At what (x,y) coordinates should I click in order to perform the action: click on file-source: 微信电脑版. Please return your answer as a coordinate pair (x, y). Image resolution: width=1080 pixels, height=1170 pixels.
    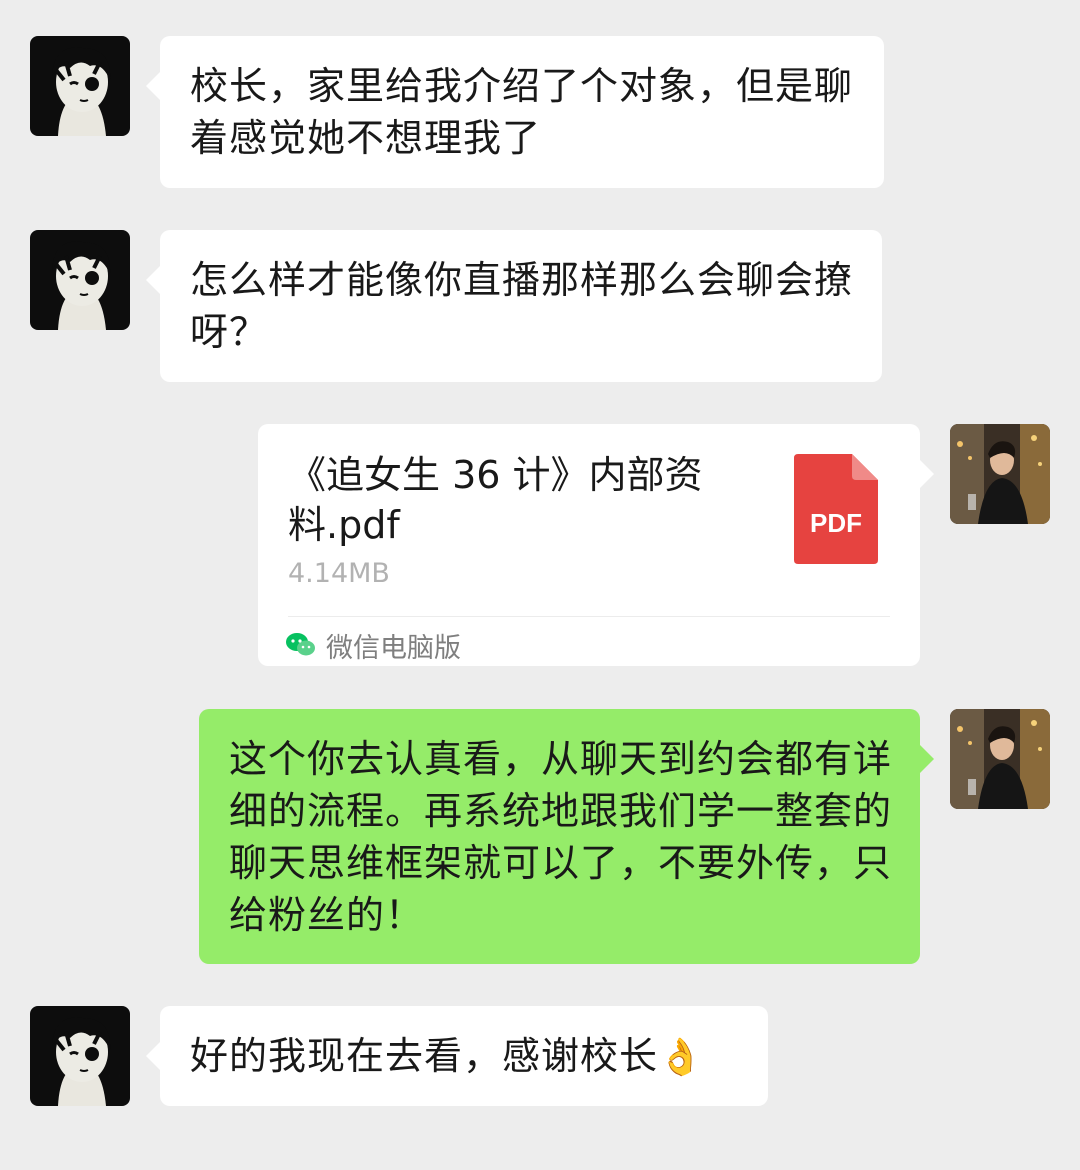
    Looking at the image, I should click on (373, 645).